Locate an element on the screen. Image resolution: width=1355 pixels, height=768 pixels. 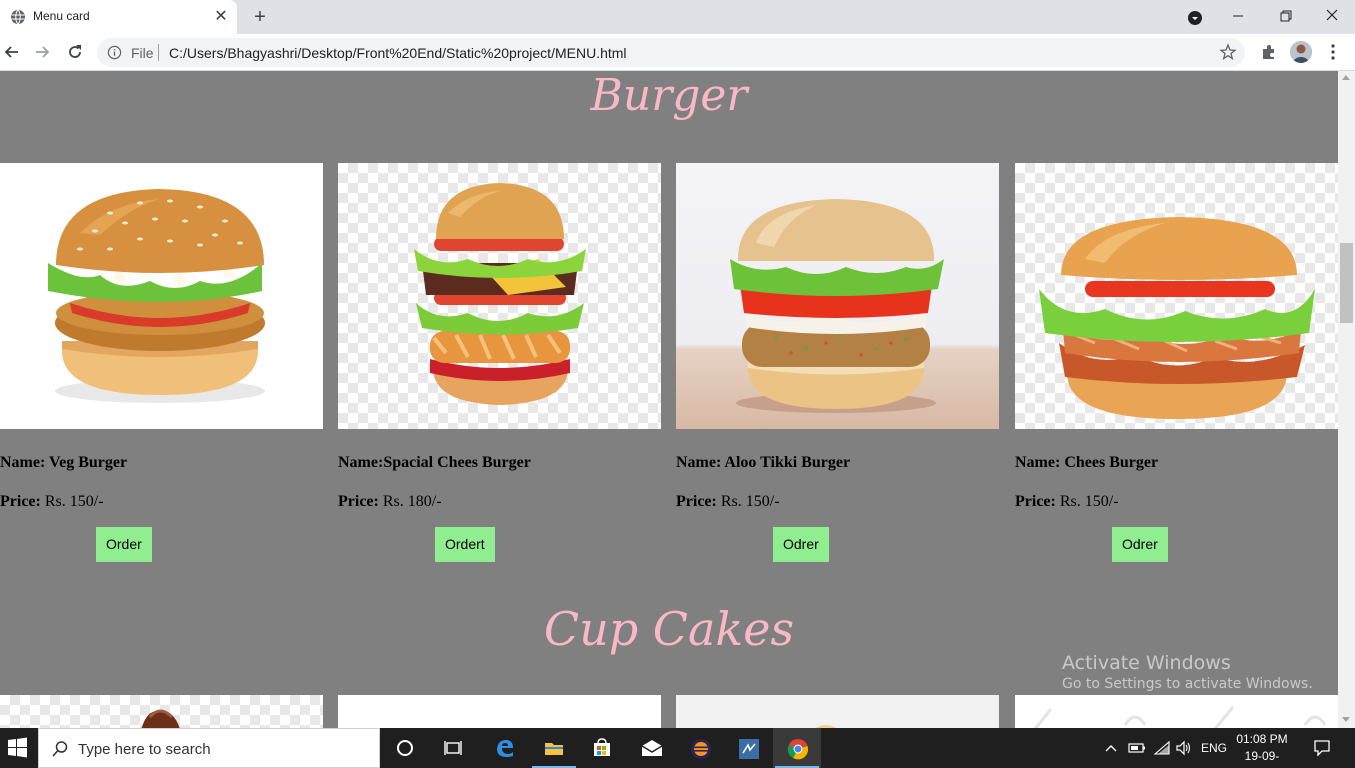
search-placeholder: Type here to search is located at coordinates (144, 749).